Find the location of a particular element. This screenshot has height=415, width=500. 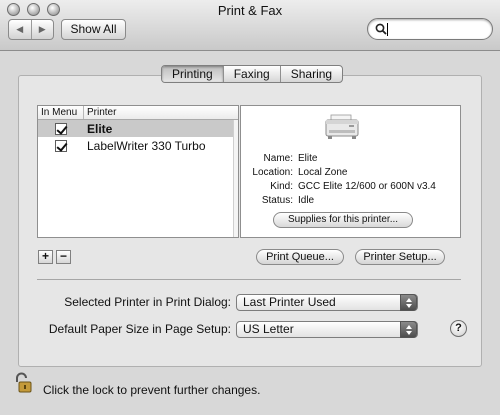

printer-list-header: In Menu Printer is located at coordinates (138, 113).